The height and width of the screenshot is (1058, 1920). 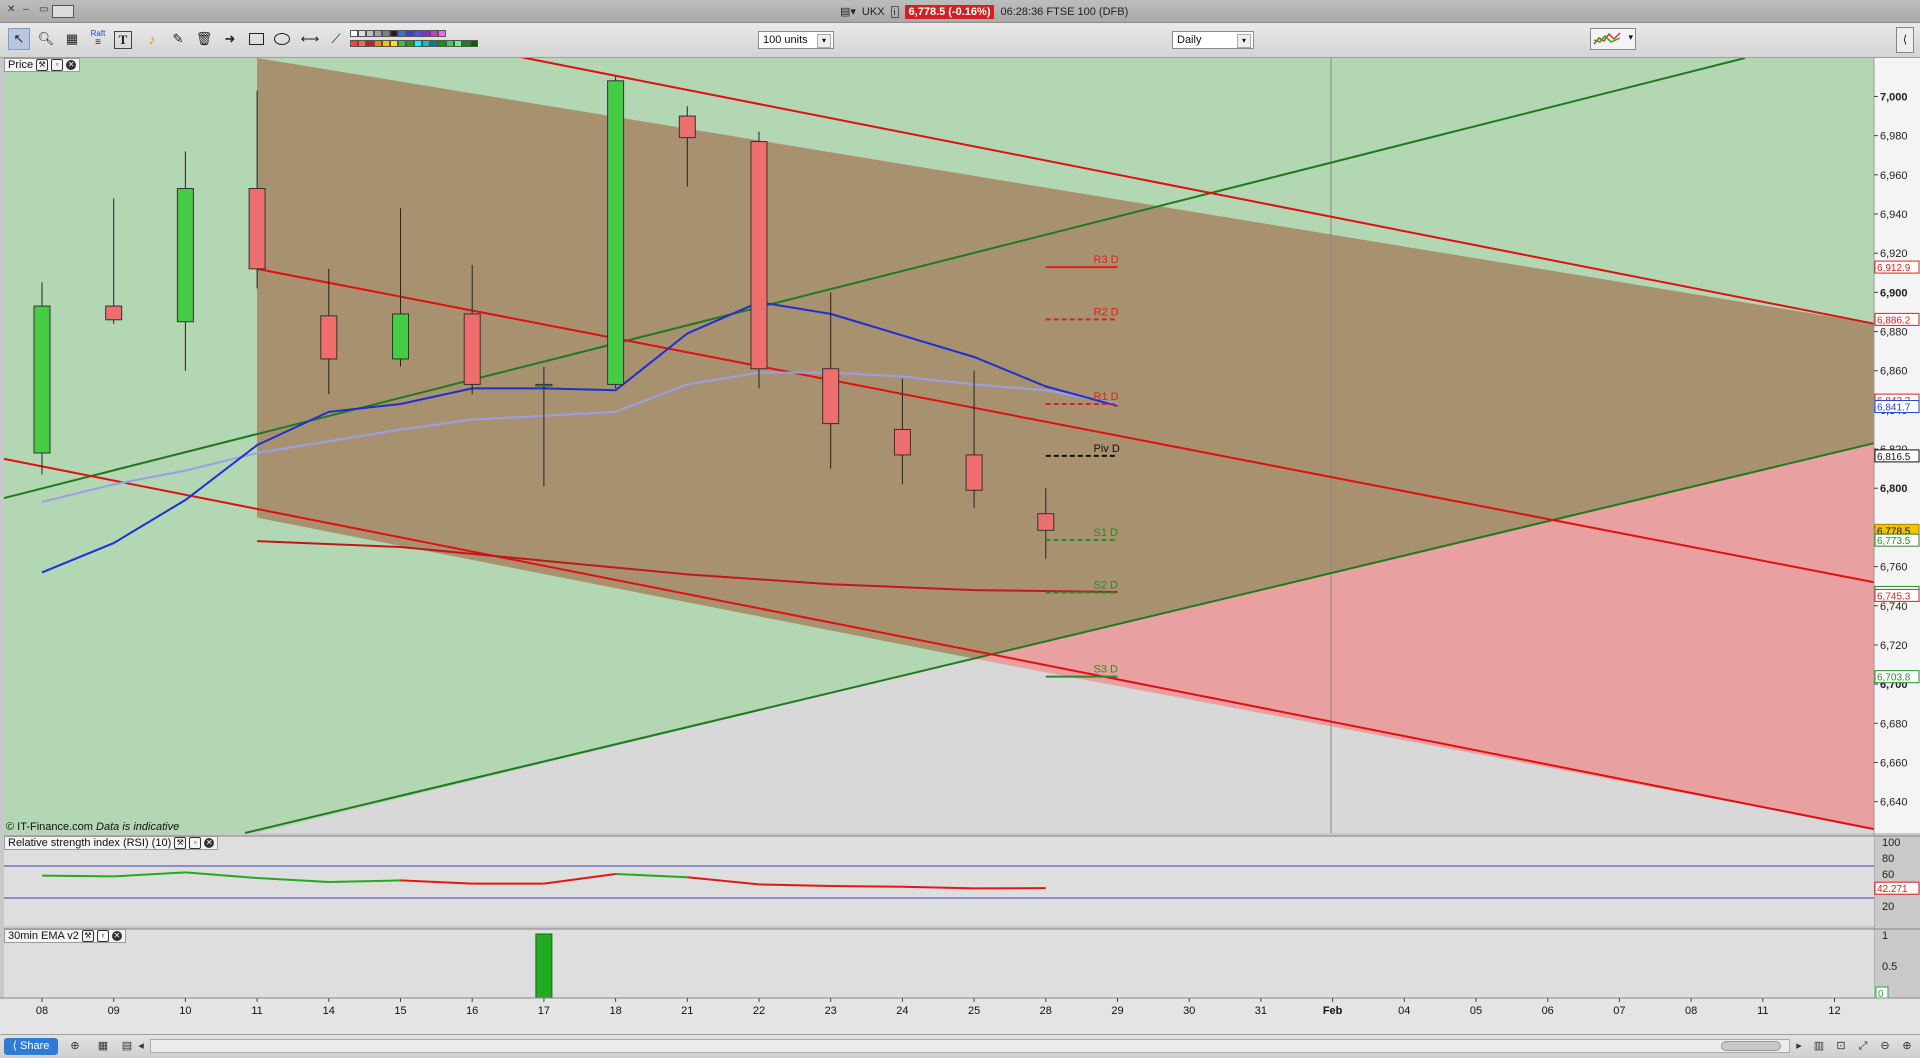 What do you see at coordinates (1894, 607) in the screenshot?
I see `y-tick-label: 6,740` at bounding box center [1894, 607].